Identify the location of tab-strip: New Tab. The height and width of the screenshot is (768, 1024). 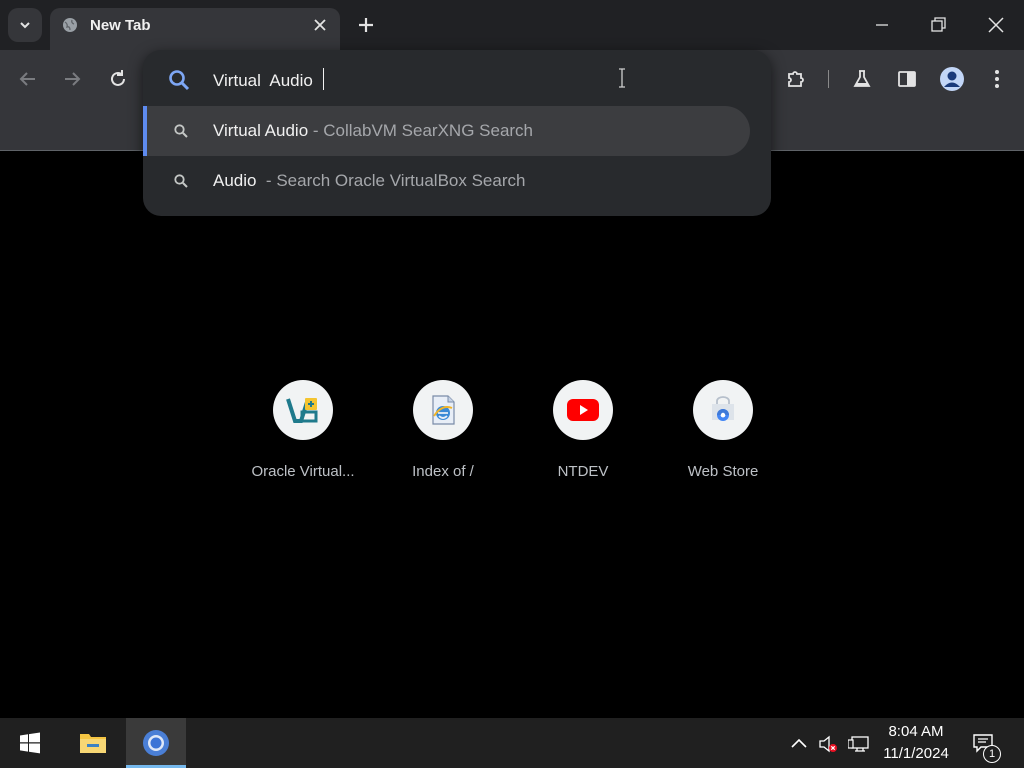
(512, 25).